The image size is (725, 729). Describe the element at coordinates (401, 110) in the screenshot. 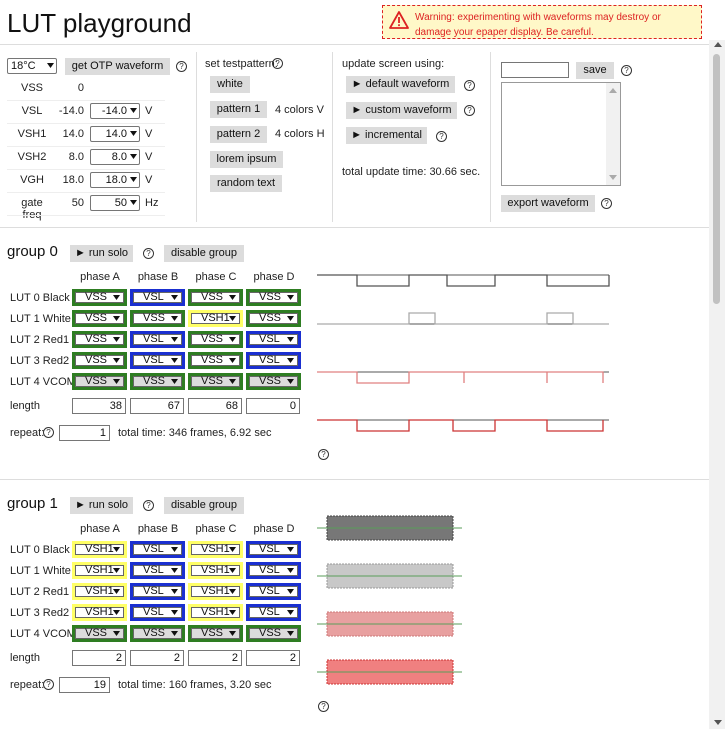

I see `custom-waveform-button: ► custom waveform` at that location.